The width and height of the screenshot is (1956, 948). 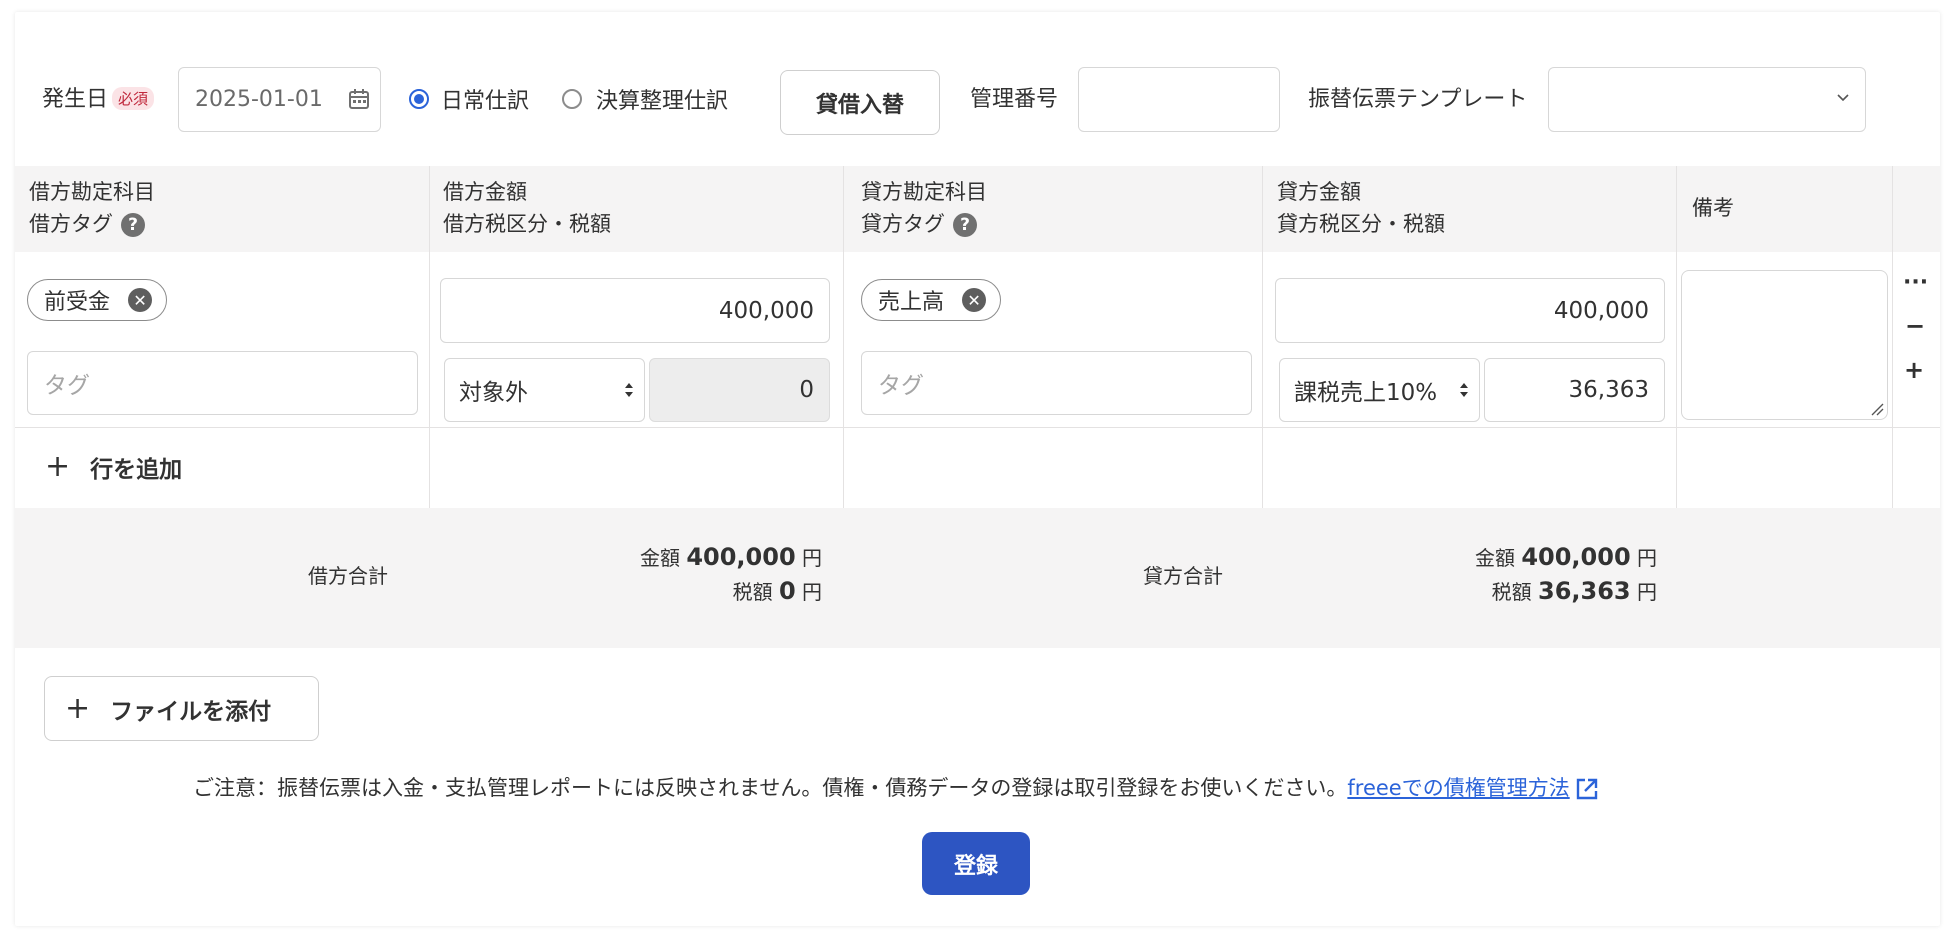 I want to click on debit-total-amount-value: 400,000, so click(x=741, y=557).